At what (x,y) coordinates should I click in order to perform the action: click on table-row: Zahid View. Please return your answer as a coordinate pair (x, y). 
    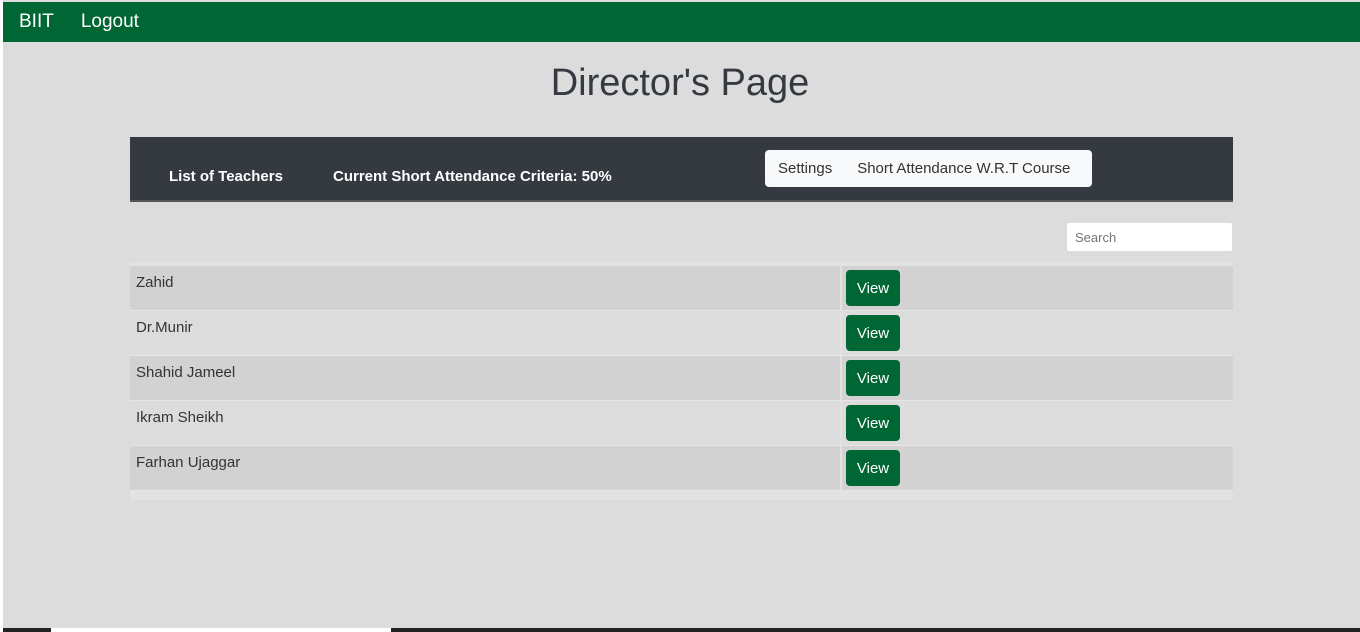
    Looking at the image, I should click on (681, 288).